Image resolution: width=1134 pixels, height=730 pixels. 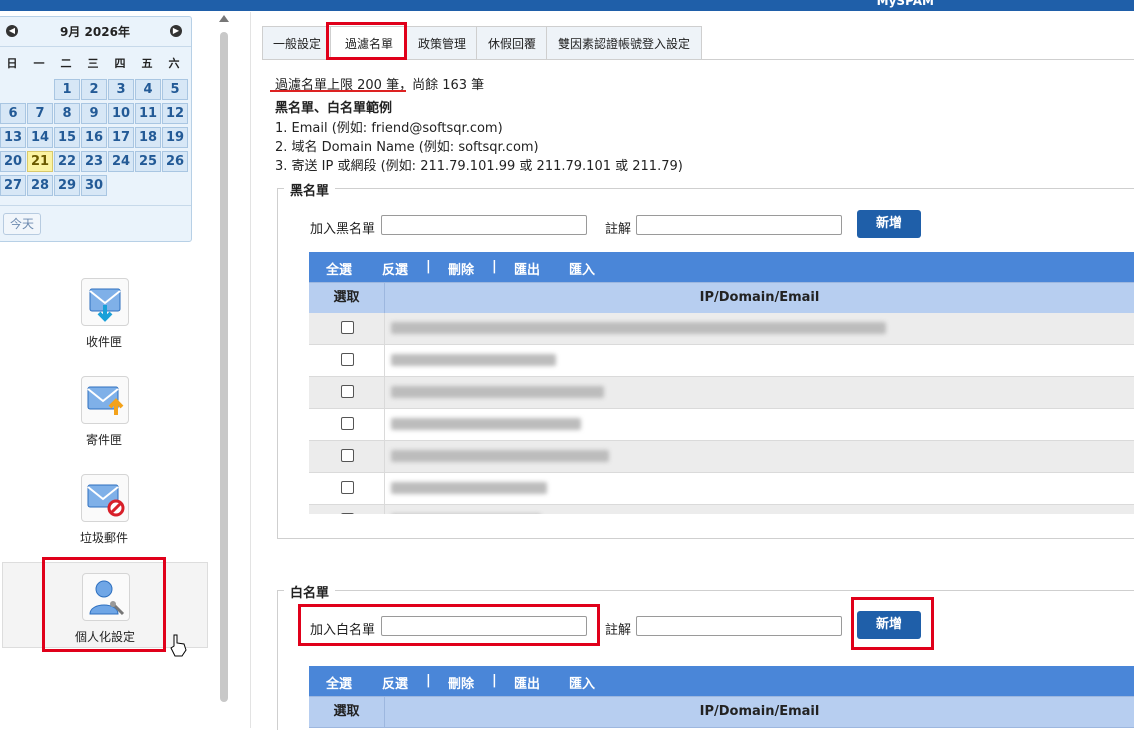 What do you see at coordinates (310, 189) in the screenshot?
I see `blacklist-legend: 黑名單` at bounding box center [310, 189].